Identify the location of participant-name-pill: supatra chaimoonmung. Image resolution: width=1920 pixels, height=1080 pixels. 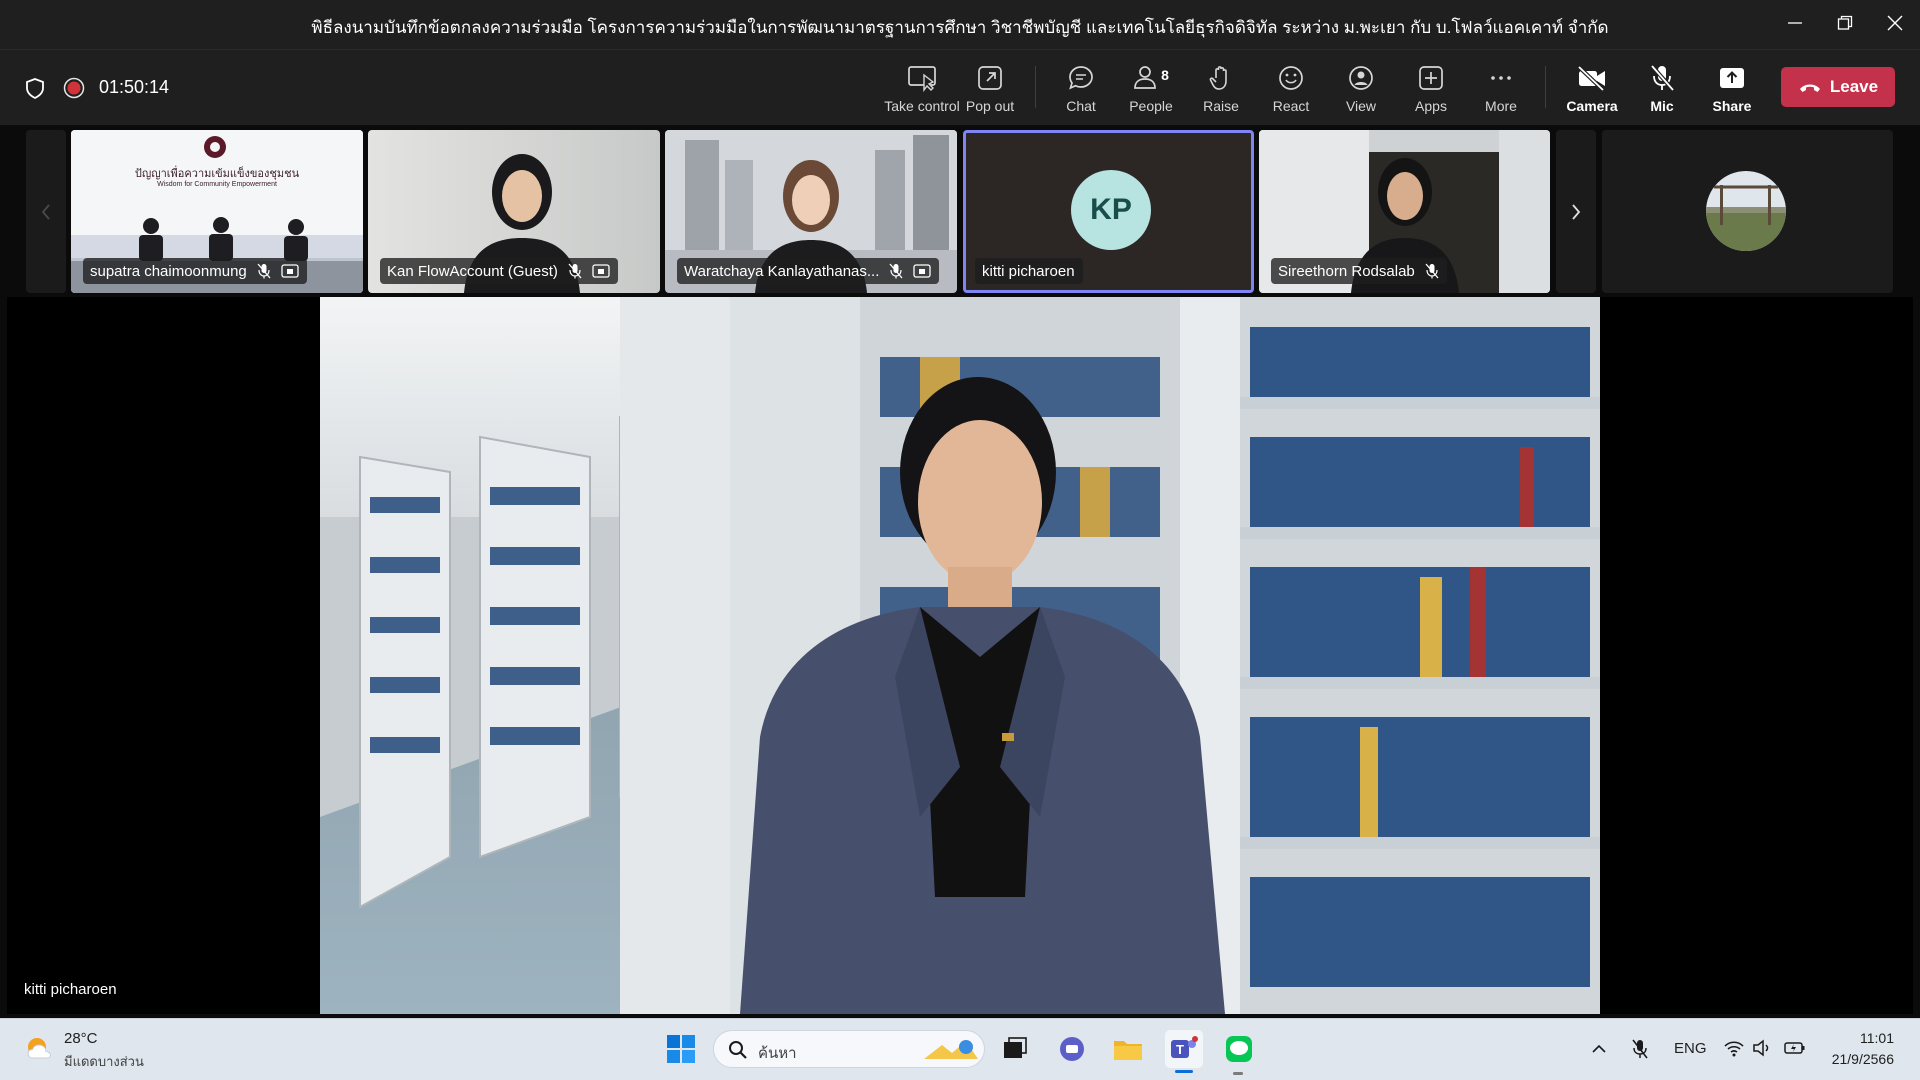
(195, 271).